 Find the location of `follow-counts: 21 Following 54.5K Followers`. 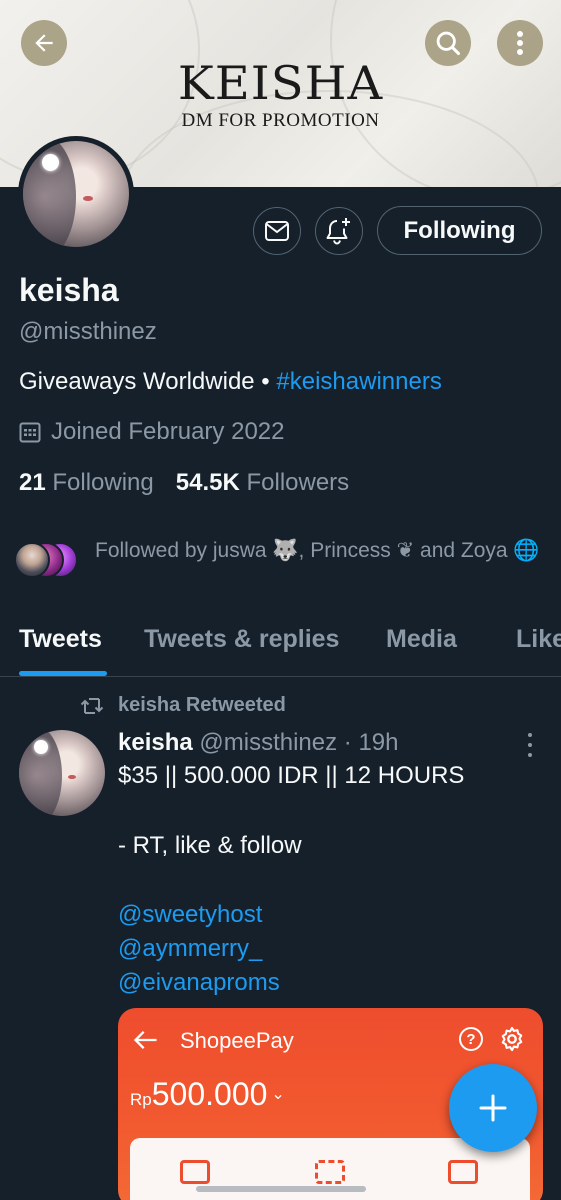

follow-counts: 21 Following 54.5K Followers is located at coordinates (184, 483).